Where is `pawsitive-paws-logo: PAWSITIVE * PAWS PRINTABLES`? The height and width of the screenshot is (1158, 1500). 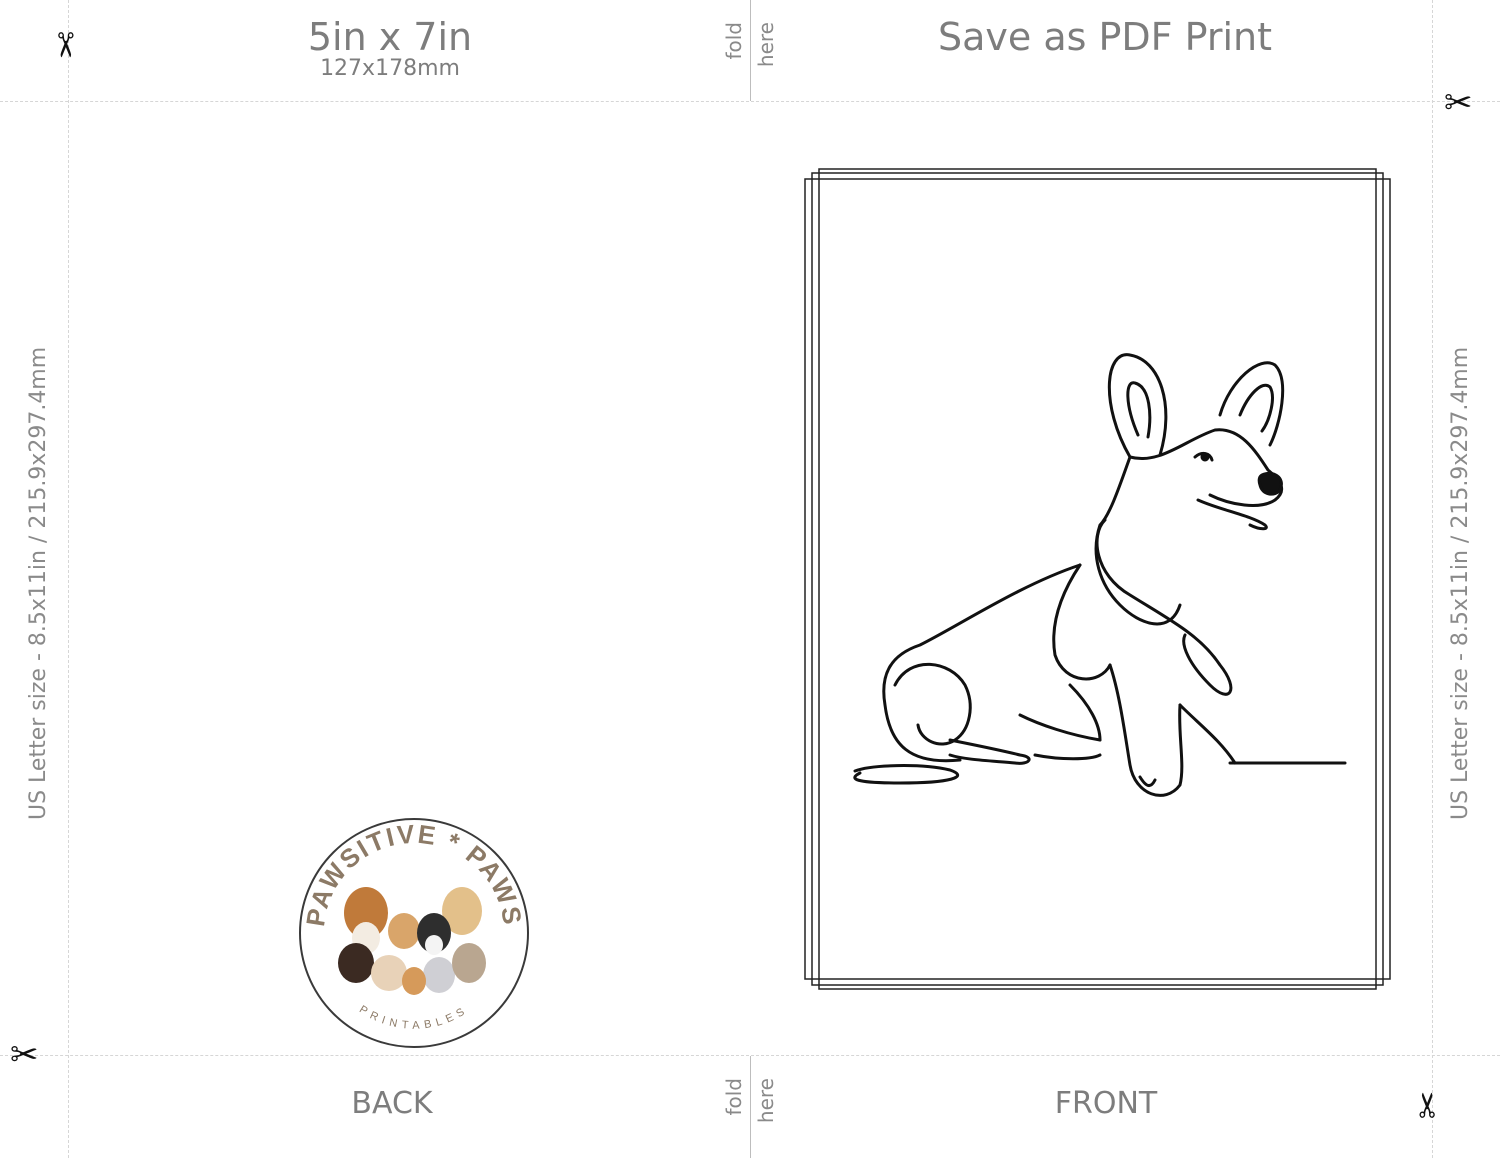 pawsitive-paws-logo: PAWSITIVE * PAWS PRINTABLES is located at coordinates (414, 933).